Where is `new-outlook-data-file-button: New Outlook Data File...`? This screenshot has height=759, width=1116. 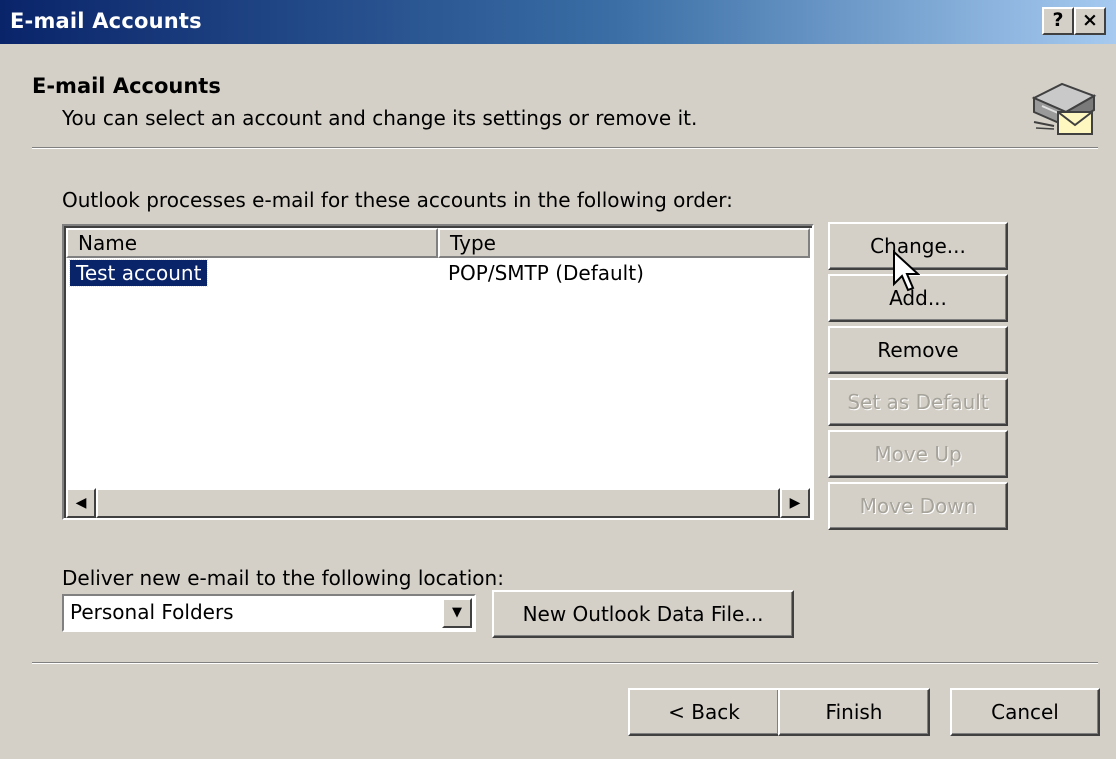 new-outlook-data-file-button: New Outlook Data File... is located at coordinates (643, 614).